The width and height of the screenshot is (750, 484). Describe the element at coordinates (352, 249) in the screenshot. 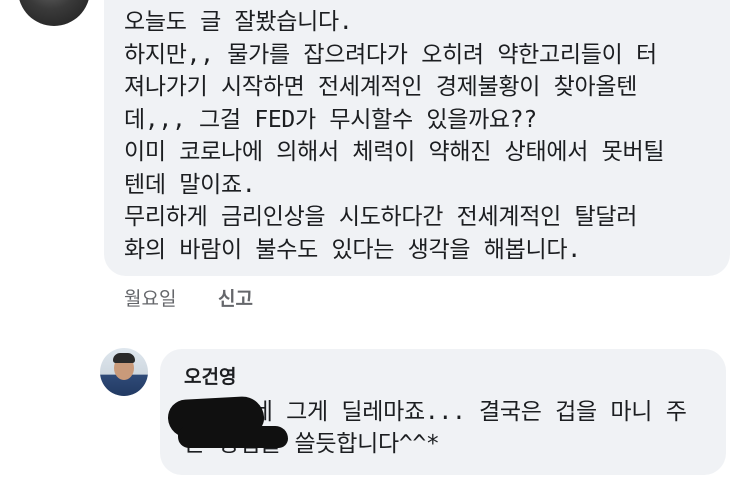

I see `comment-line: 화의 바람이 불수도 있다는 생각을 해봅니다.` at that location.